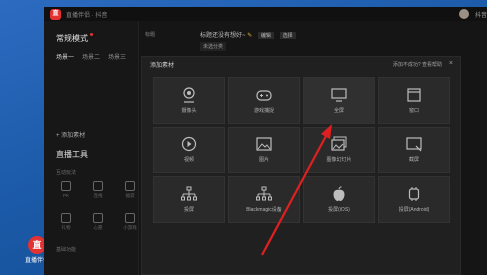 Image resolution: width=487 pixels, height=275 pixels. I want to click on mode-selector: 常规模式, so click(75, 38).